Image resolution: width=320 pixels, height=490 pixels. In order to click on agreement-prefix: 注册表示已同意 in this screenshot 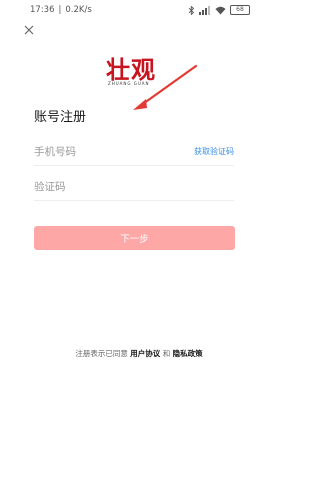, I will do `click(101, 353)`.